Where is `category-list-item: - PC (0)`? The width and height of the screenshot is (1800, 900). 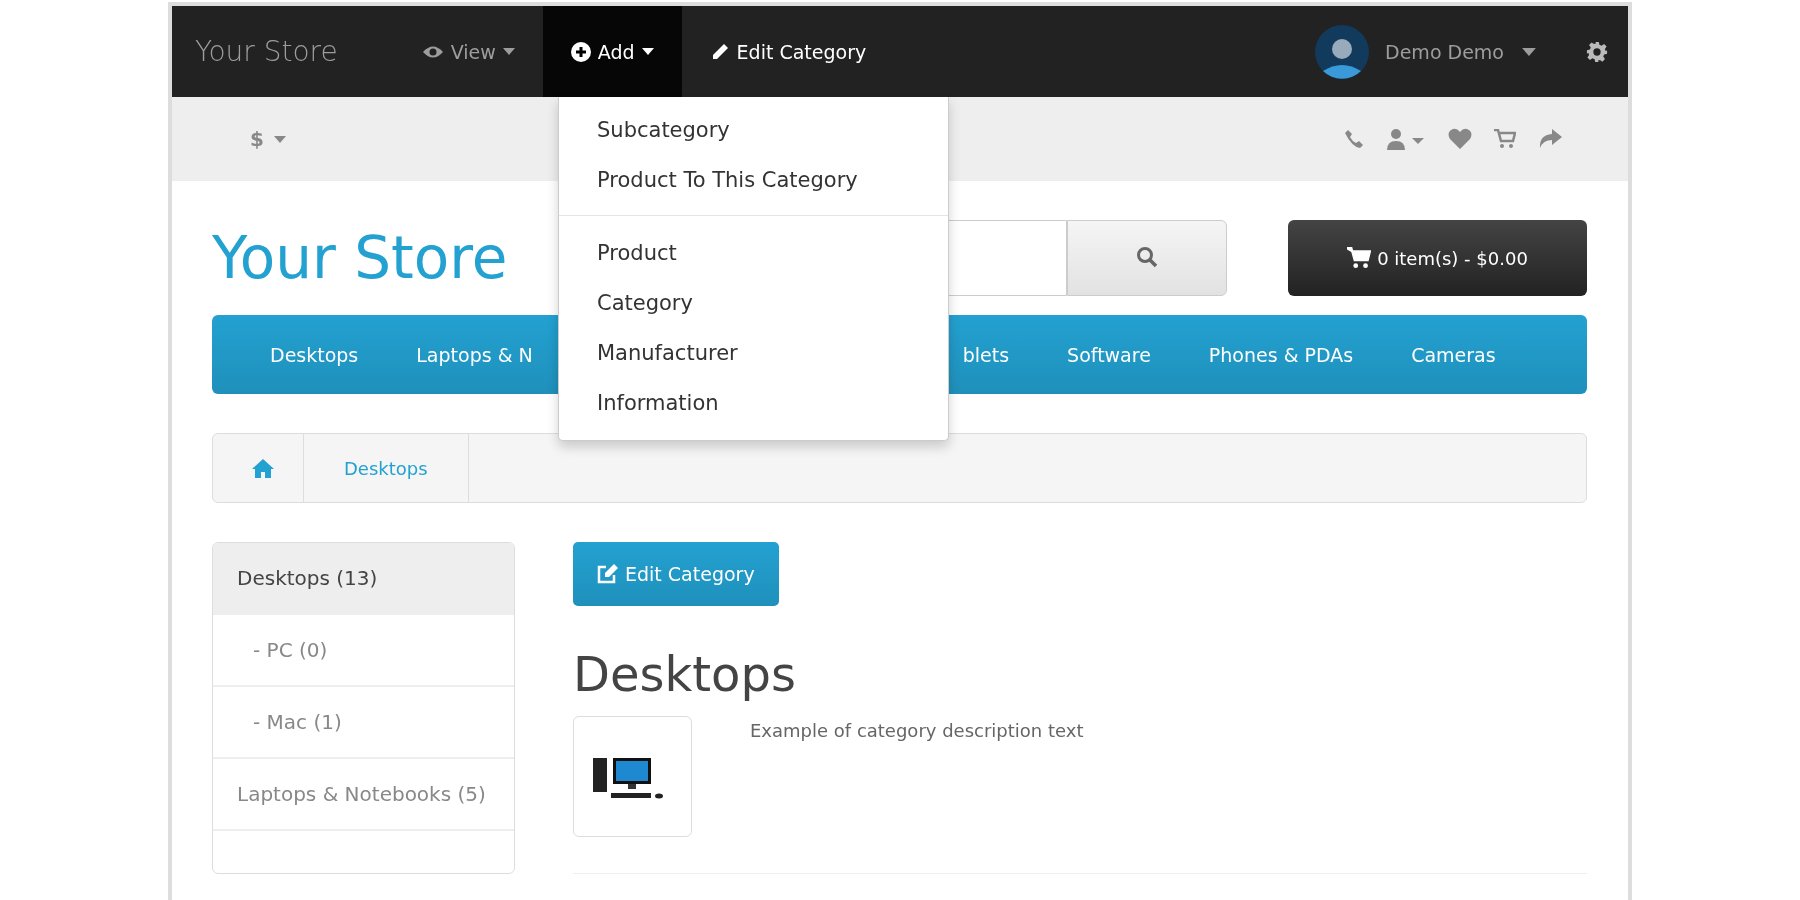
category-list-item: - PC (0) is located at coordinates (363, 651).